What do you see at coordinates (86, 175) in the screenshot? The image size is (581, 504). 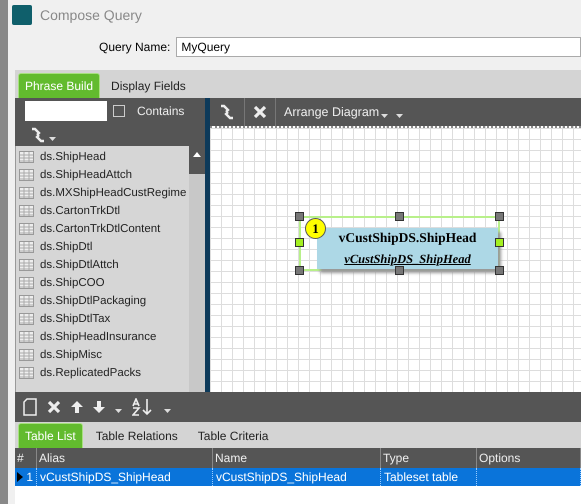 I see `table-list-item: ds.ShipHeadAttch` at bounding box center [86, 175].